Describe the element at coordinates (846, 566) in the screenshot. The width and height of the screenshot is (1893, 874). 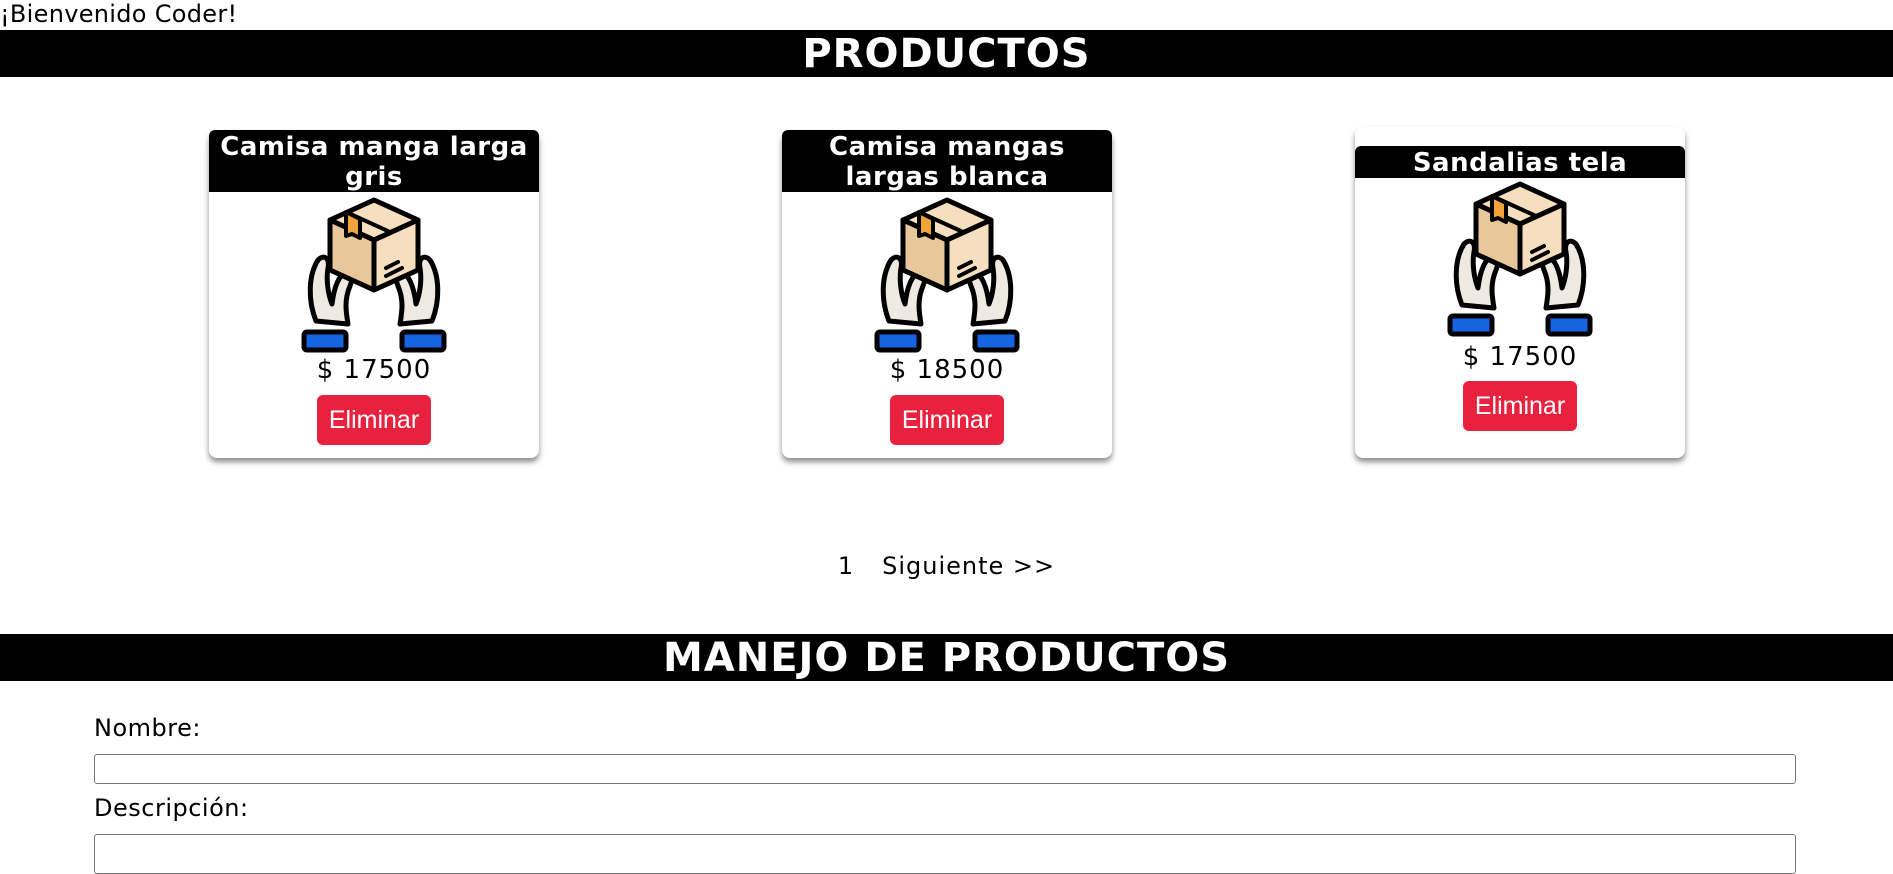
I see `page-number-current: 1` at that location.